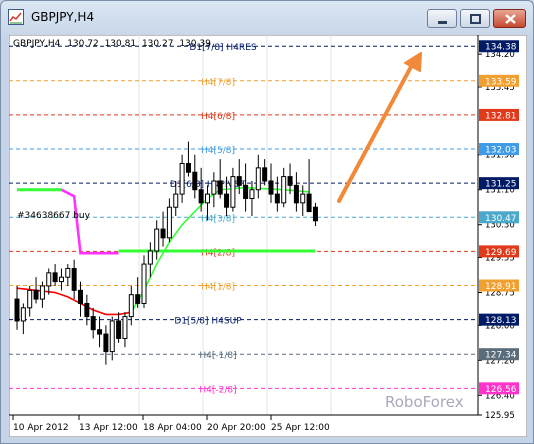  I want to click on title-bar: GBPJPY,H4, so click(267, 18).